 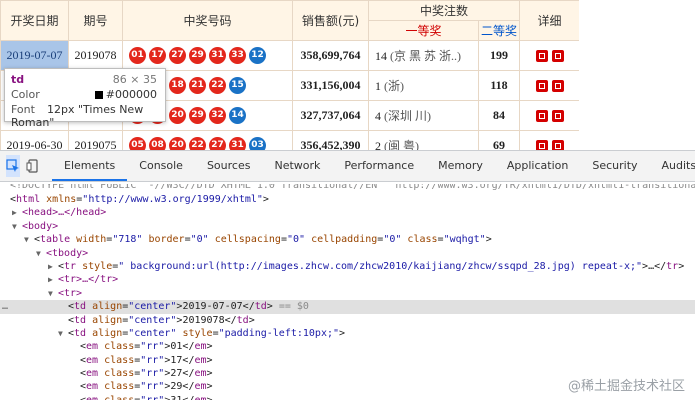 I want to click on blue-ball: 12, so click(x=257, y=55).